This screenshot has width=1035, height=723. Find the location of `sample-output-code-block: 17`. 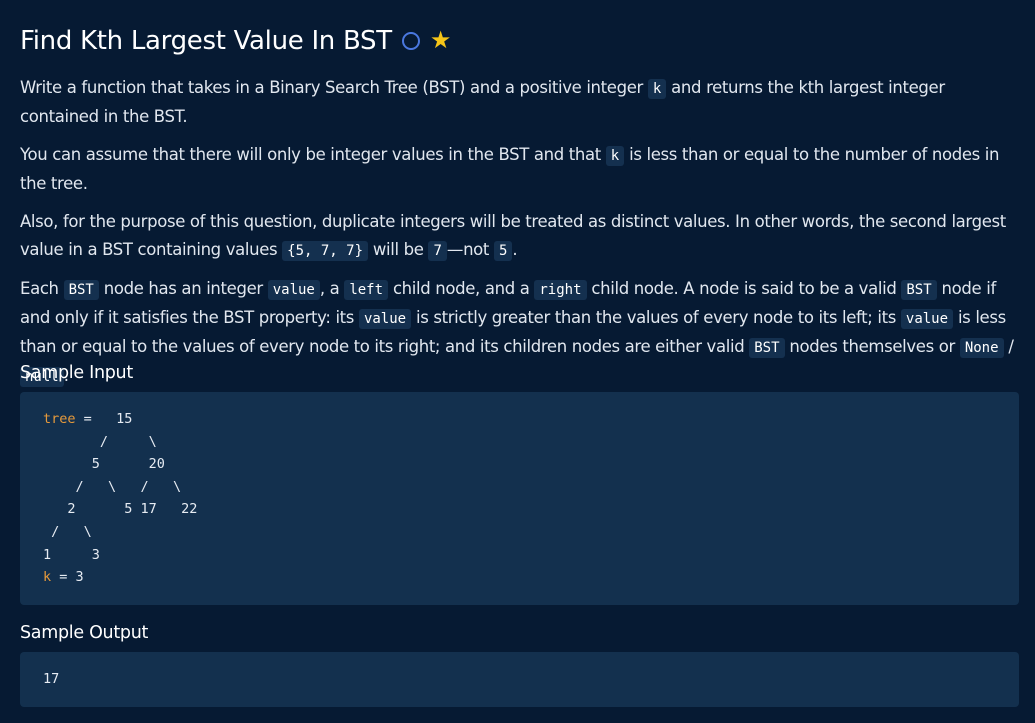

sample-output-code-block: 17 is located at coordinates (519, 679).